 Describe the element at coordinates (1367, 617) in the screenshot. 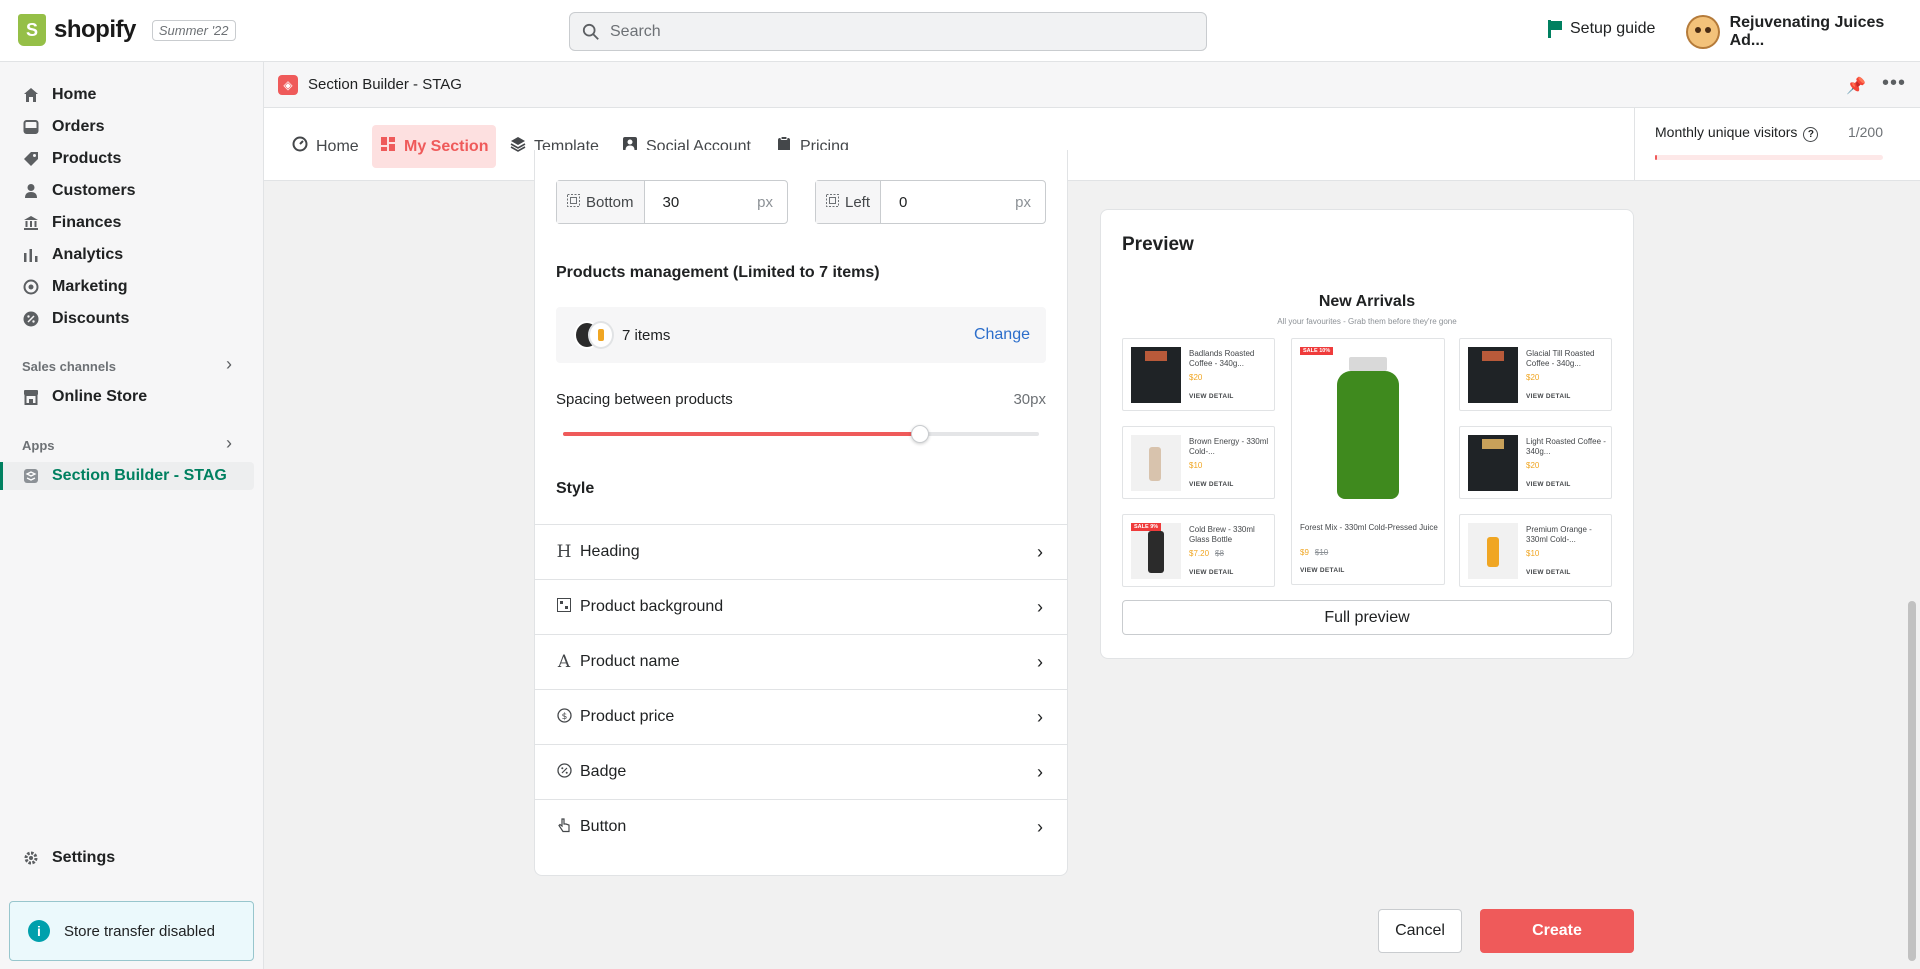

I see `full-preview-button: Full preview` at that location.